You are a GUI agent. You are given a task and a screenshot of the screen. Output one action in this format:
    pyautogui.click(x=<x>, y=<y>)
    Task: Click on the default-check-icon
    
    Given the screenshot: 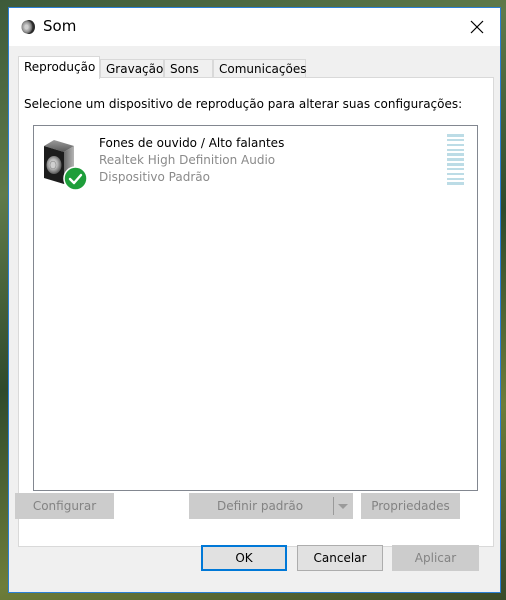 What is the action you would take?
    pyautogui.click(x=75, y=178)
    